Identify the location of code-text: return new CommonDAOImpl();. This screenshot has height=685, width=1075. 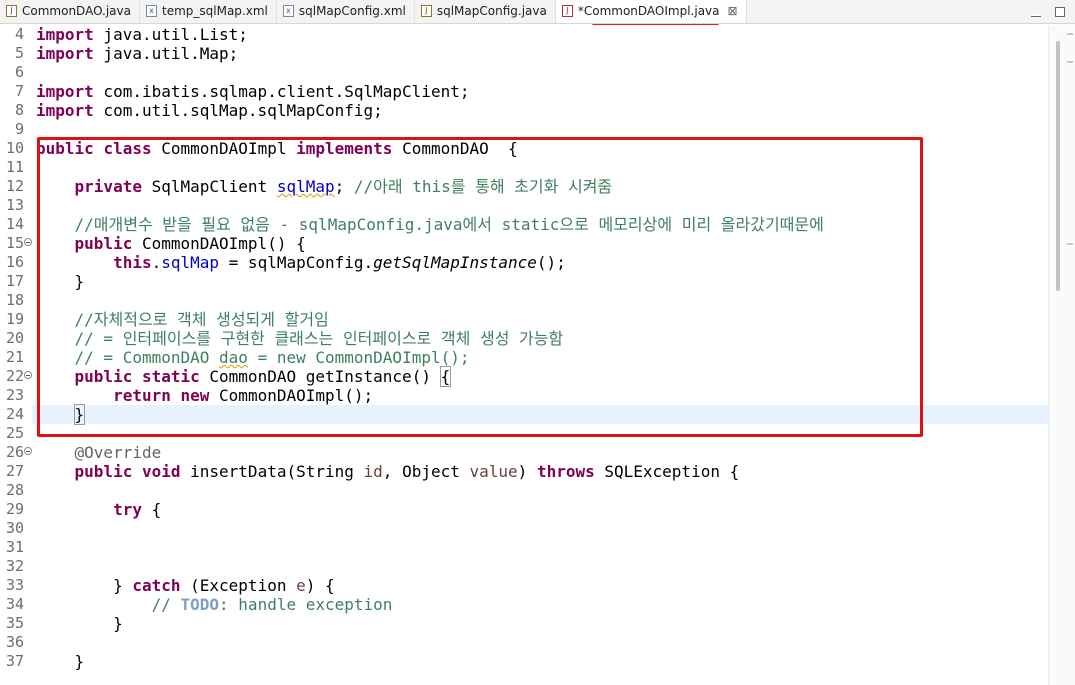
(243, 395).